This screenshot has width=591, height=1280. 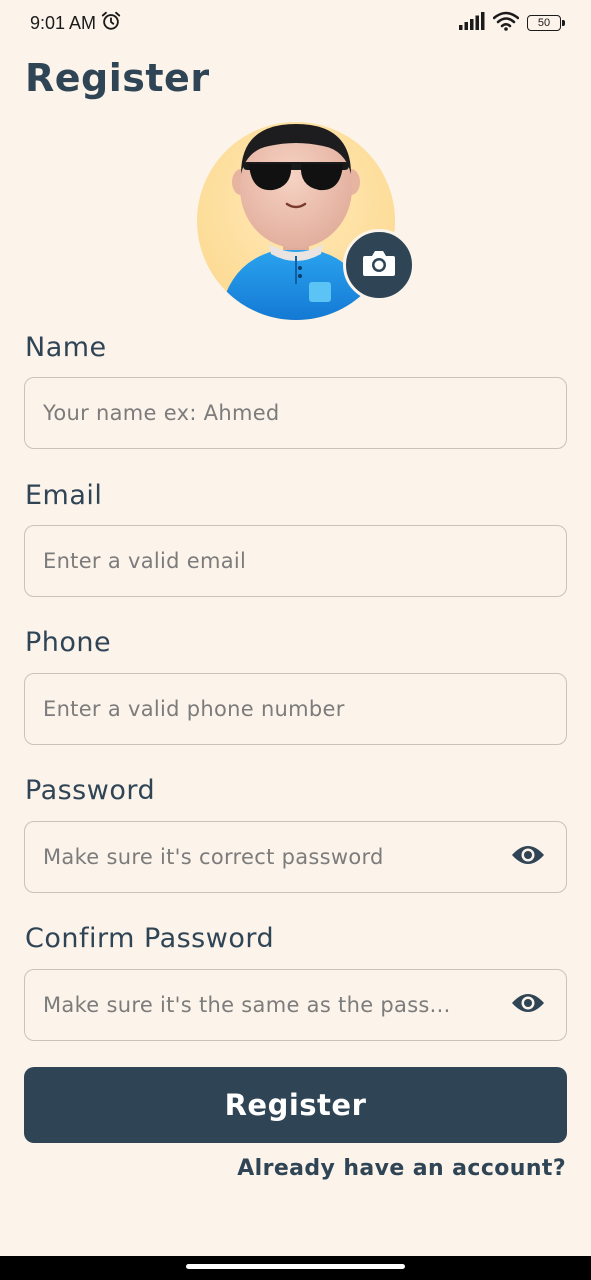 I want to click on phone-input, so click(x=295, y=709).